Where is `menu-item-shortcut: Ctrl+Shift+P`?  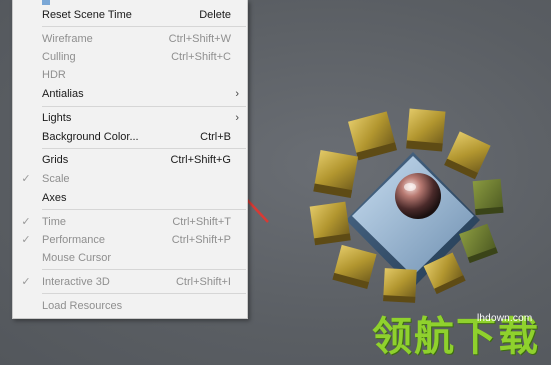
menu-item-shortcut: Ctrl+Shift+P is located at coordinates (201, 239).